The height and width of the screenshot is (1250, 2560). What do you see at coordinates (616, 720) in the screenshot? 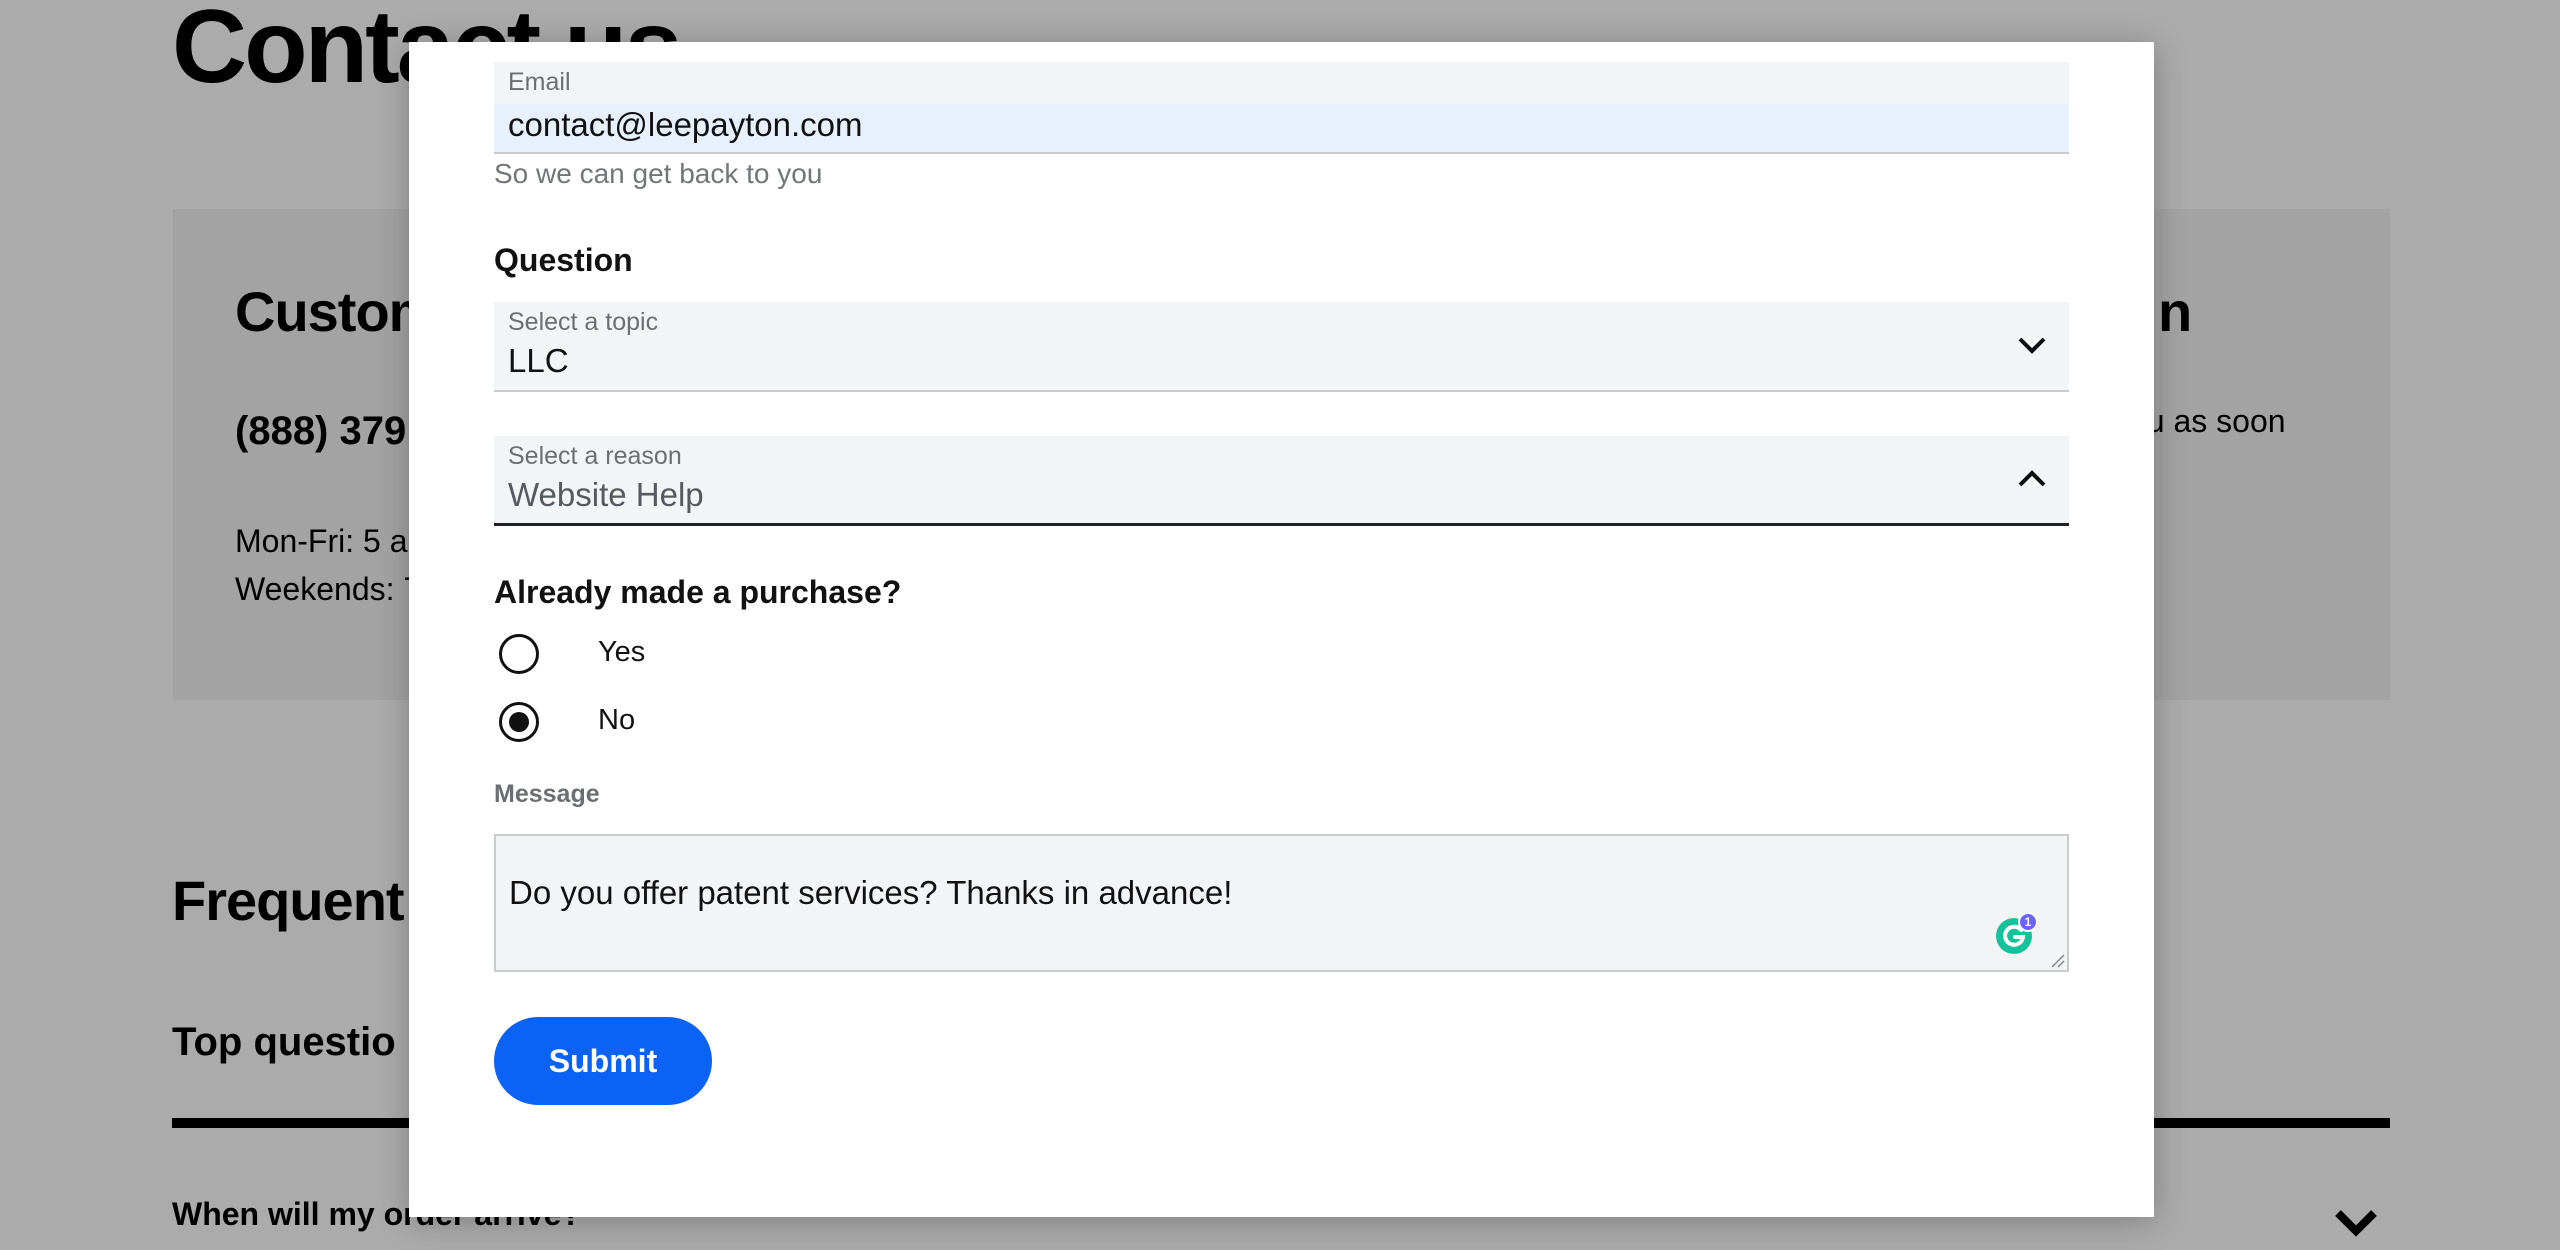
I see `radio-no-label: No` at bounding box center [616, 720].